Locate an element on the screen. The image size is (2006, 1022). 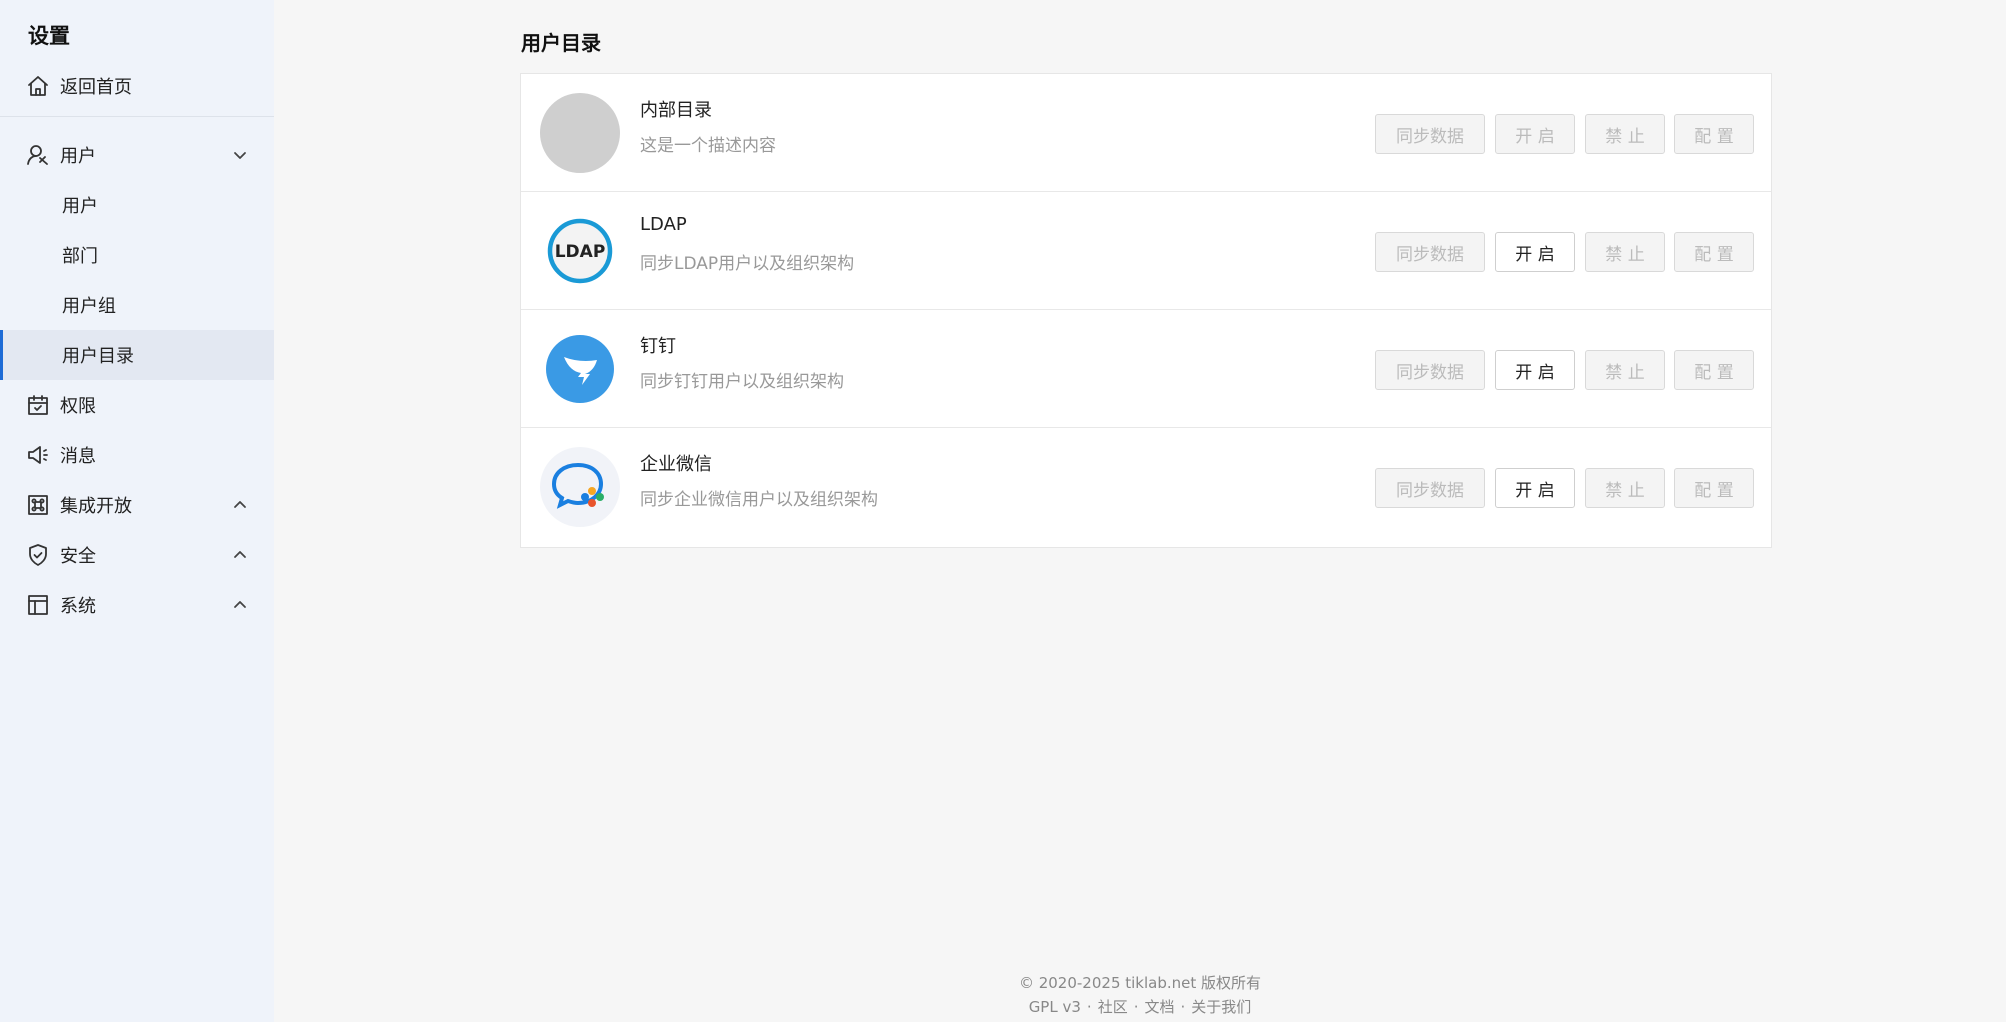
sidebar-item-label: 集成开放 is located at coordinates (96, 506).